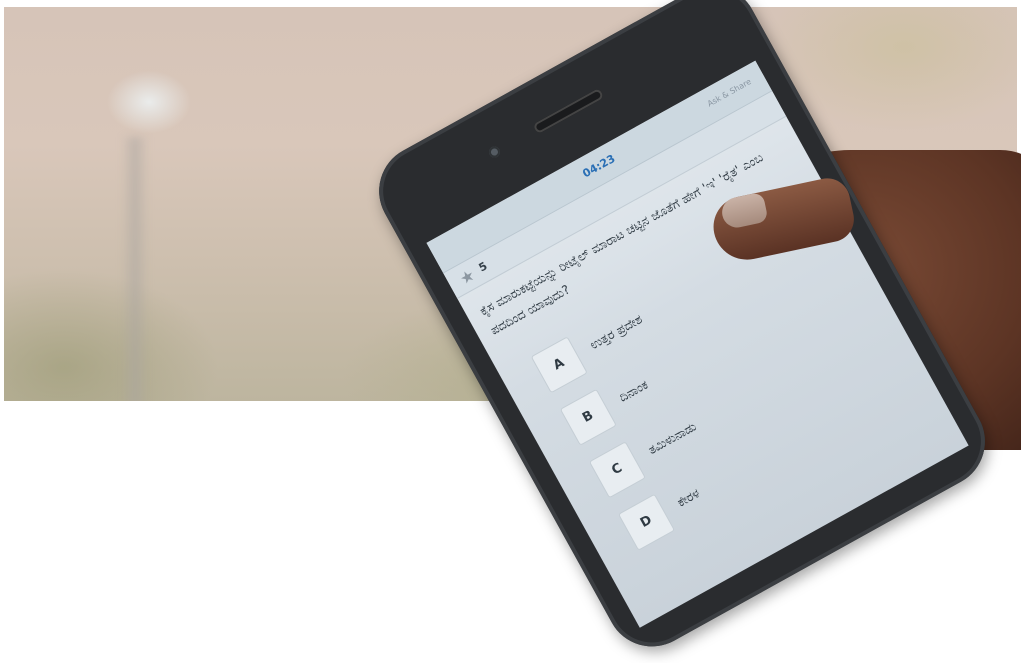 This screenshot has width=1021, height=663. Describe the element at coordinates (135, 269) in the screenshot. I see `blurred-post` at that location.